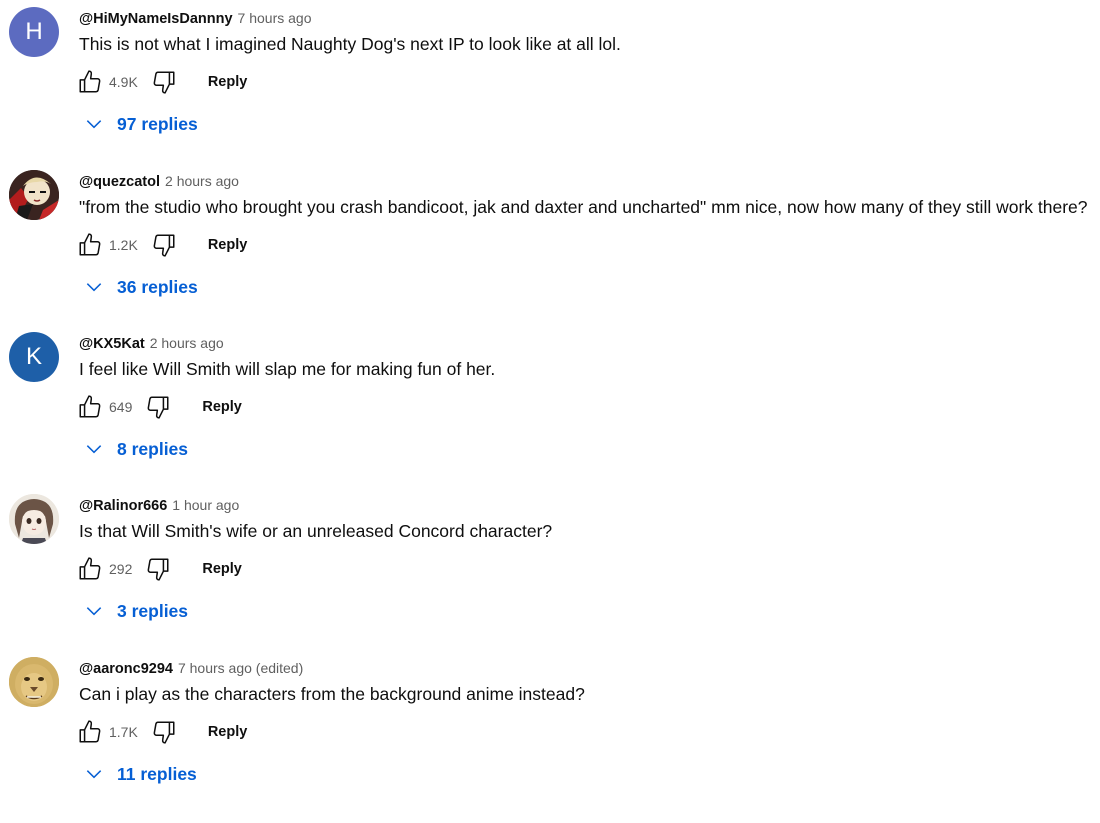 Image resolution: width=1100 pixels, height=823 pixels. Describe the element at coordinates (112, 344) in the screenshot. I see `author-name: @KX5Kat` at that location.